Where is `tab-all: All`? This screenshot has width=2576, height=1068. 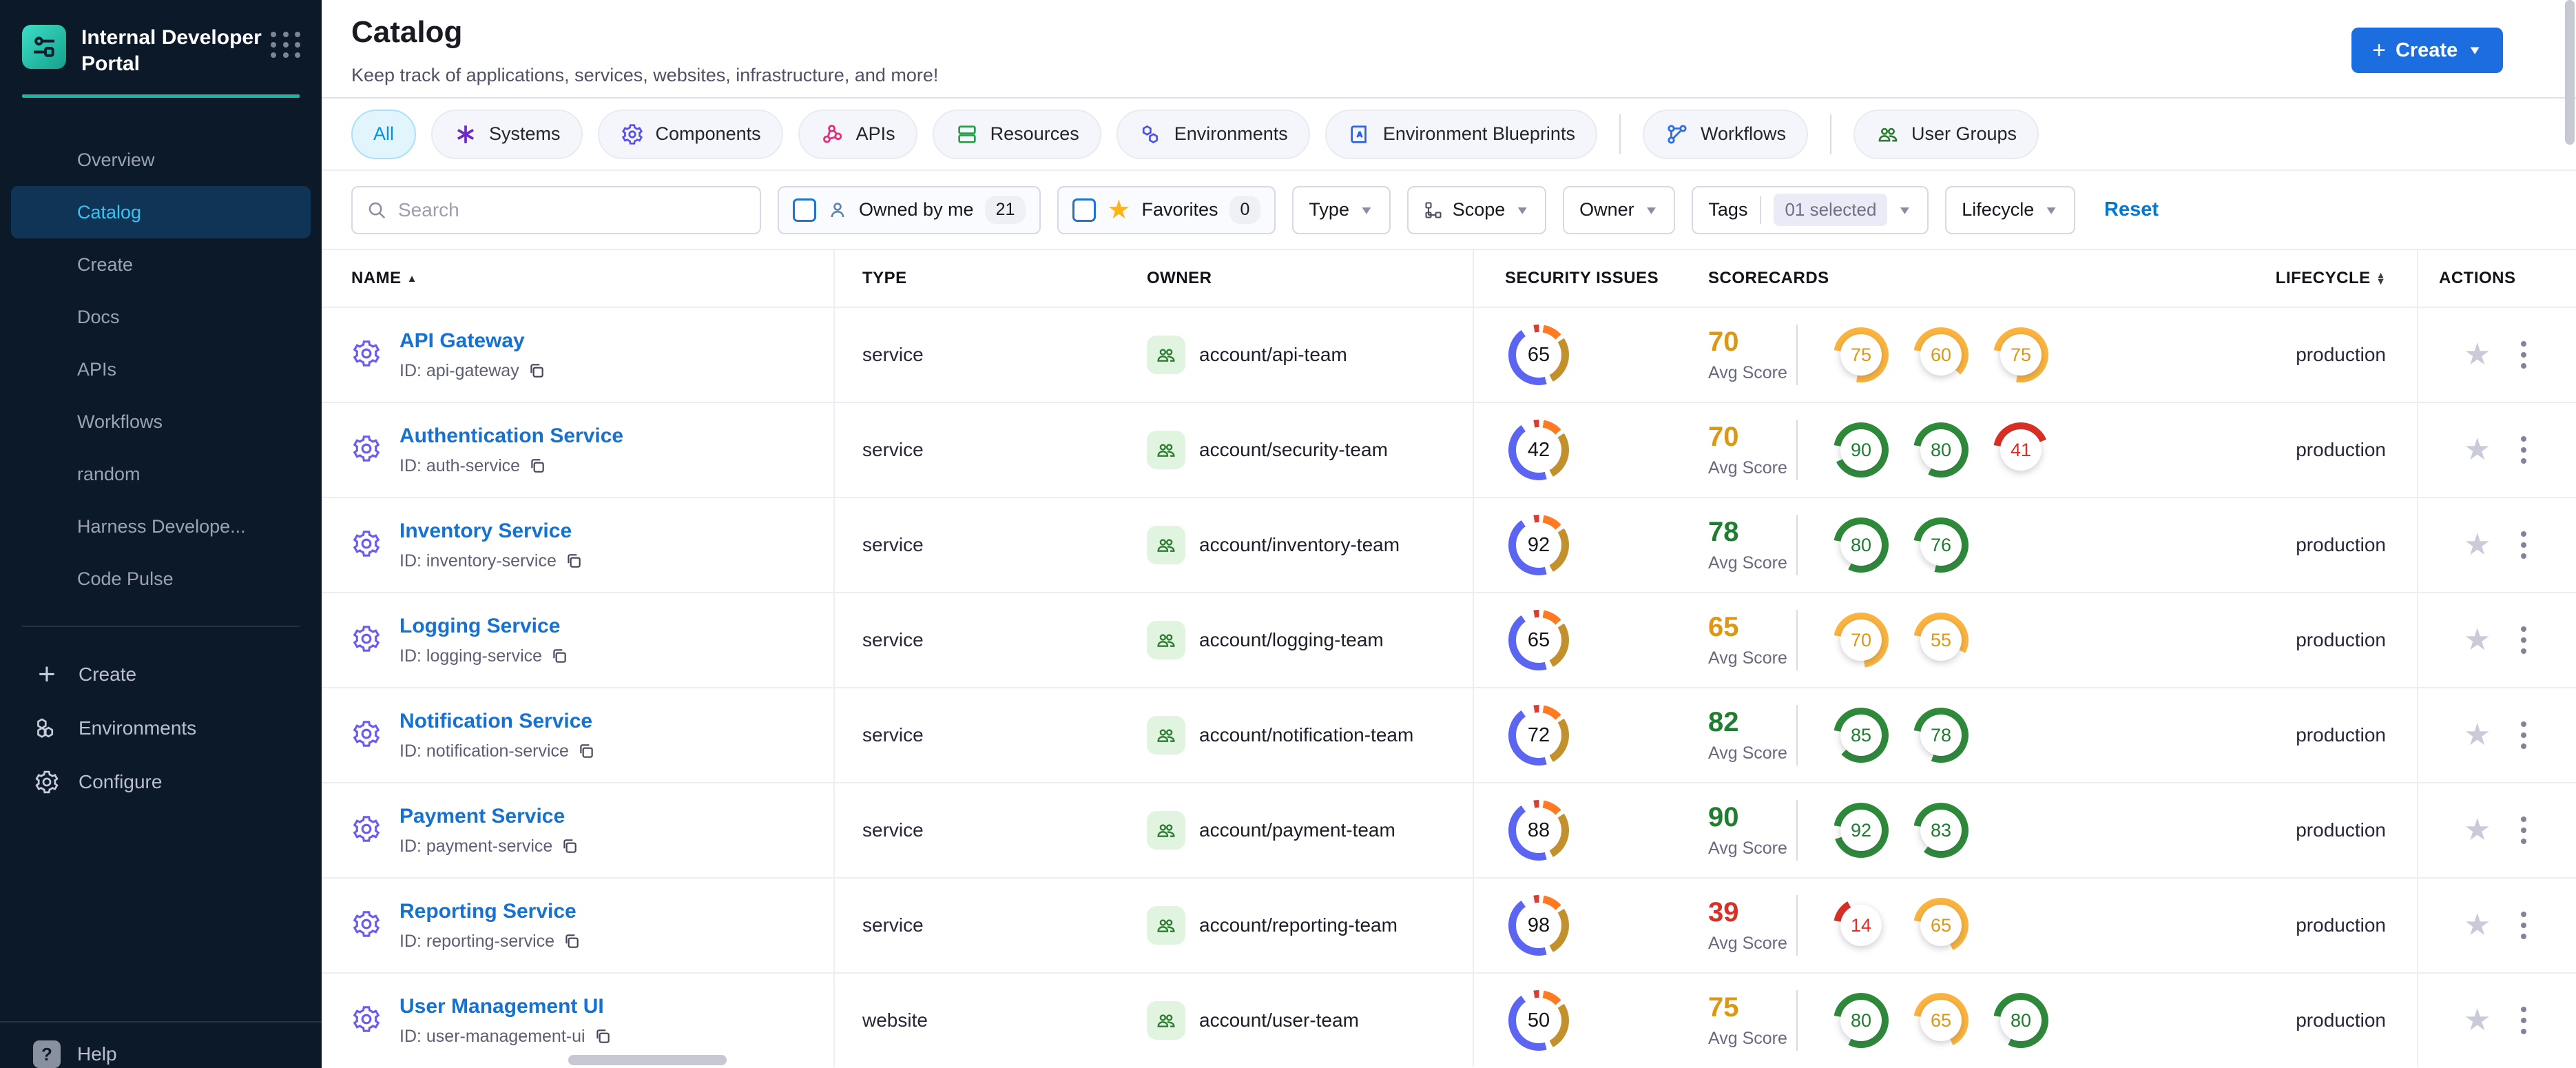 tab-all: All is located at coordinates (384, 134).